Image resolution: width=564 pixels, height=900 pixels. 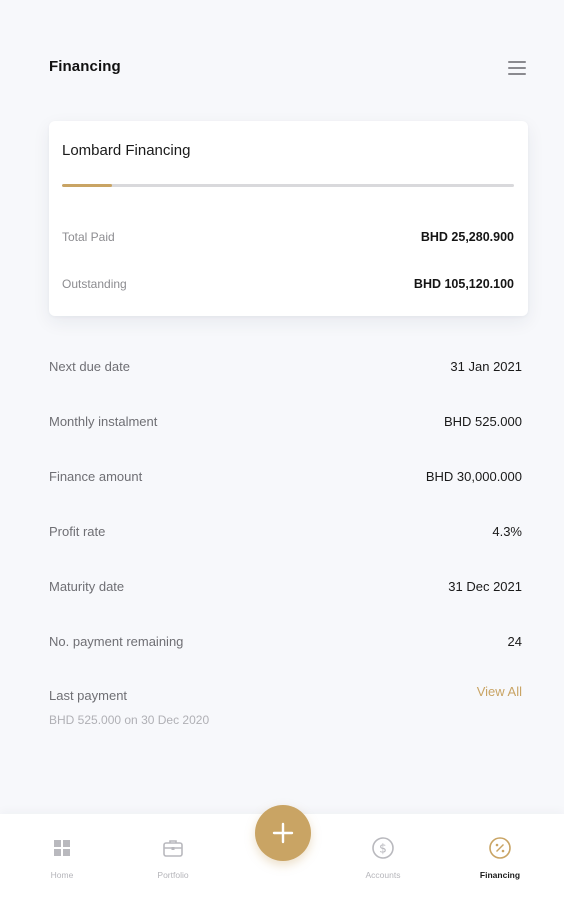 What do you see at coordinates (482, 421) in the screenshot?
I see `detail-value: BHD 525.000` at bounding box center [482, 421].